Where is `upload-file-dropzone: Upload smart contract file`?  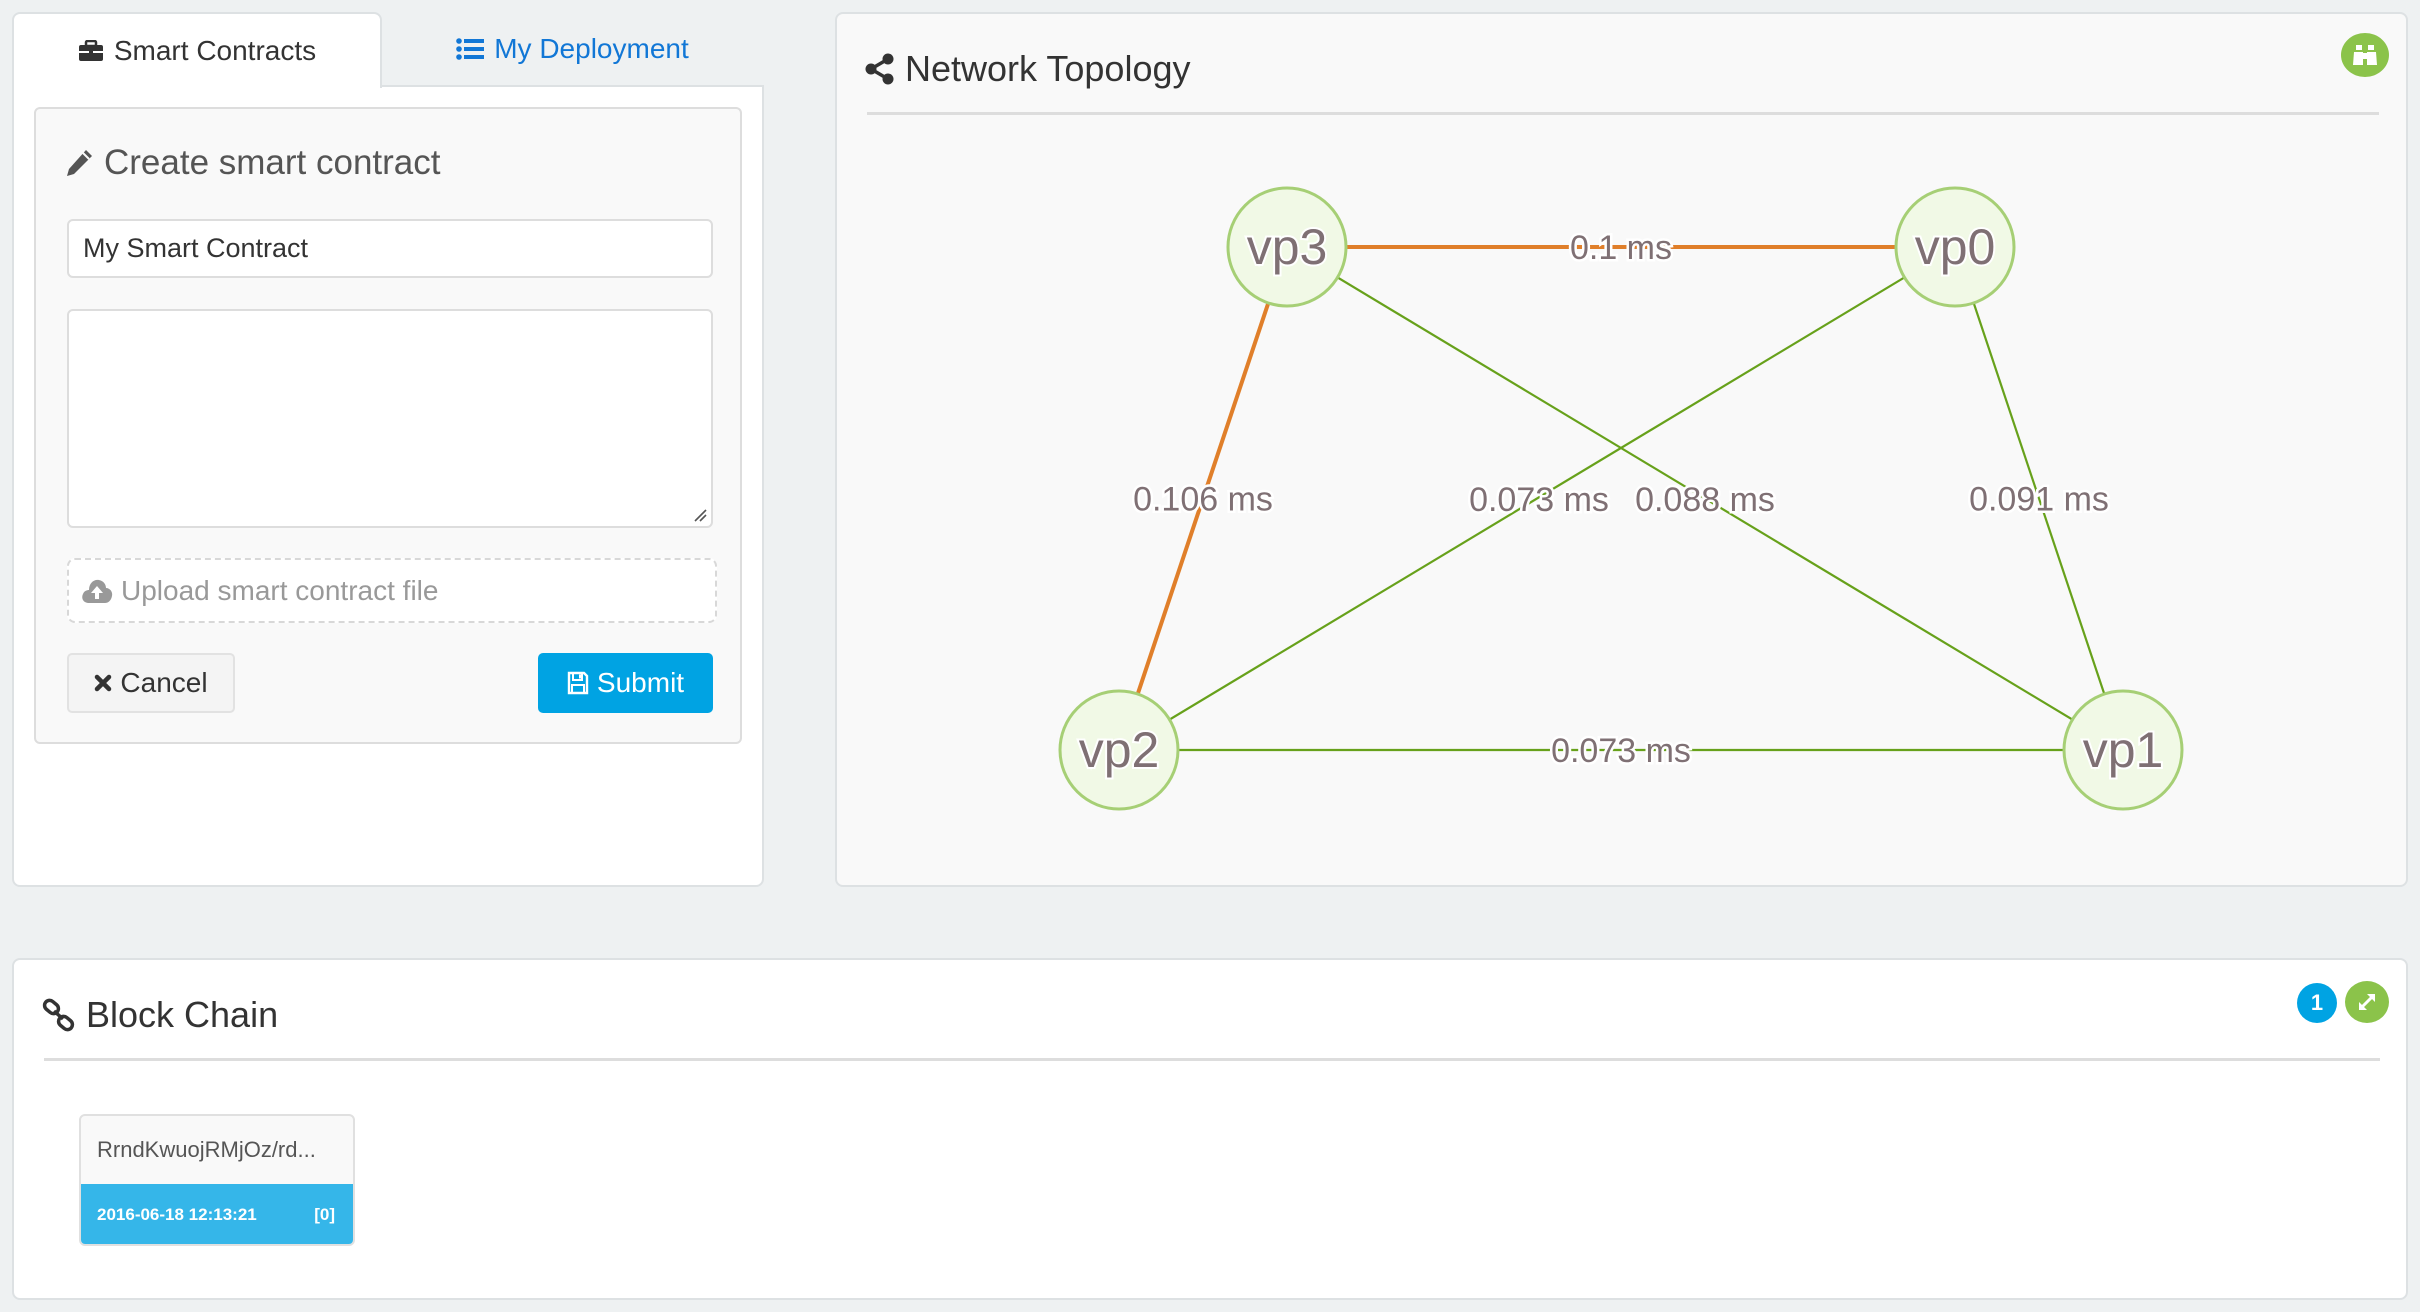
upload-file-dropzone: Upload smart contract file is located at coordinates (392, 590).